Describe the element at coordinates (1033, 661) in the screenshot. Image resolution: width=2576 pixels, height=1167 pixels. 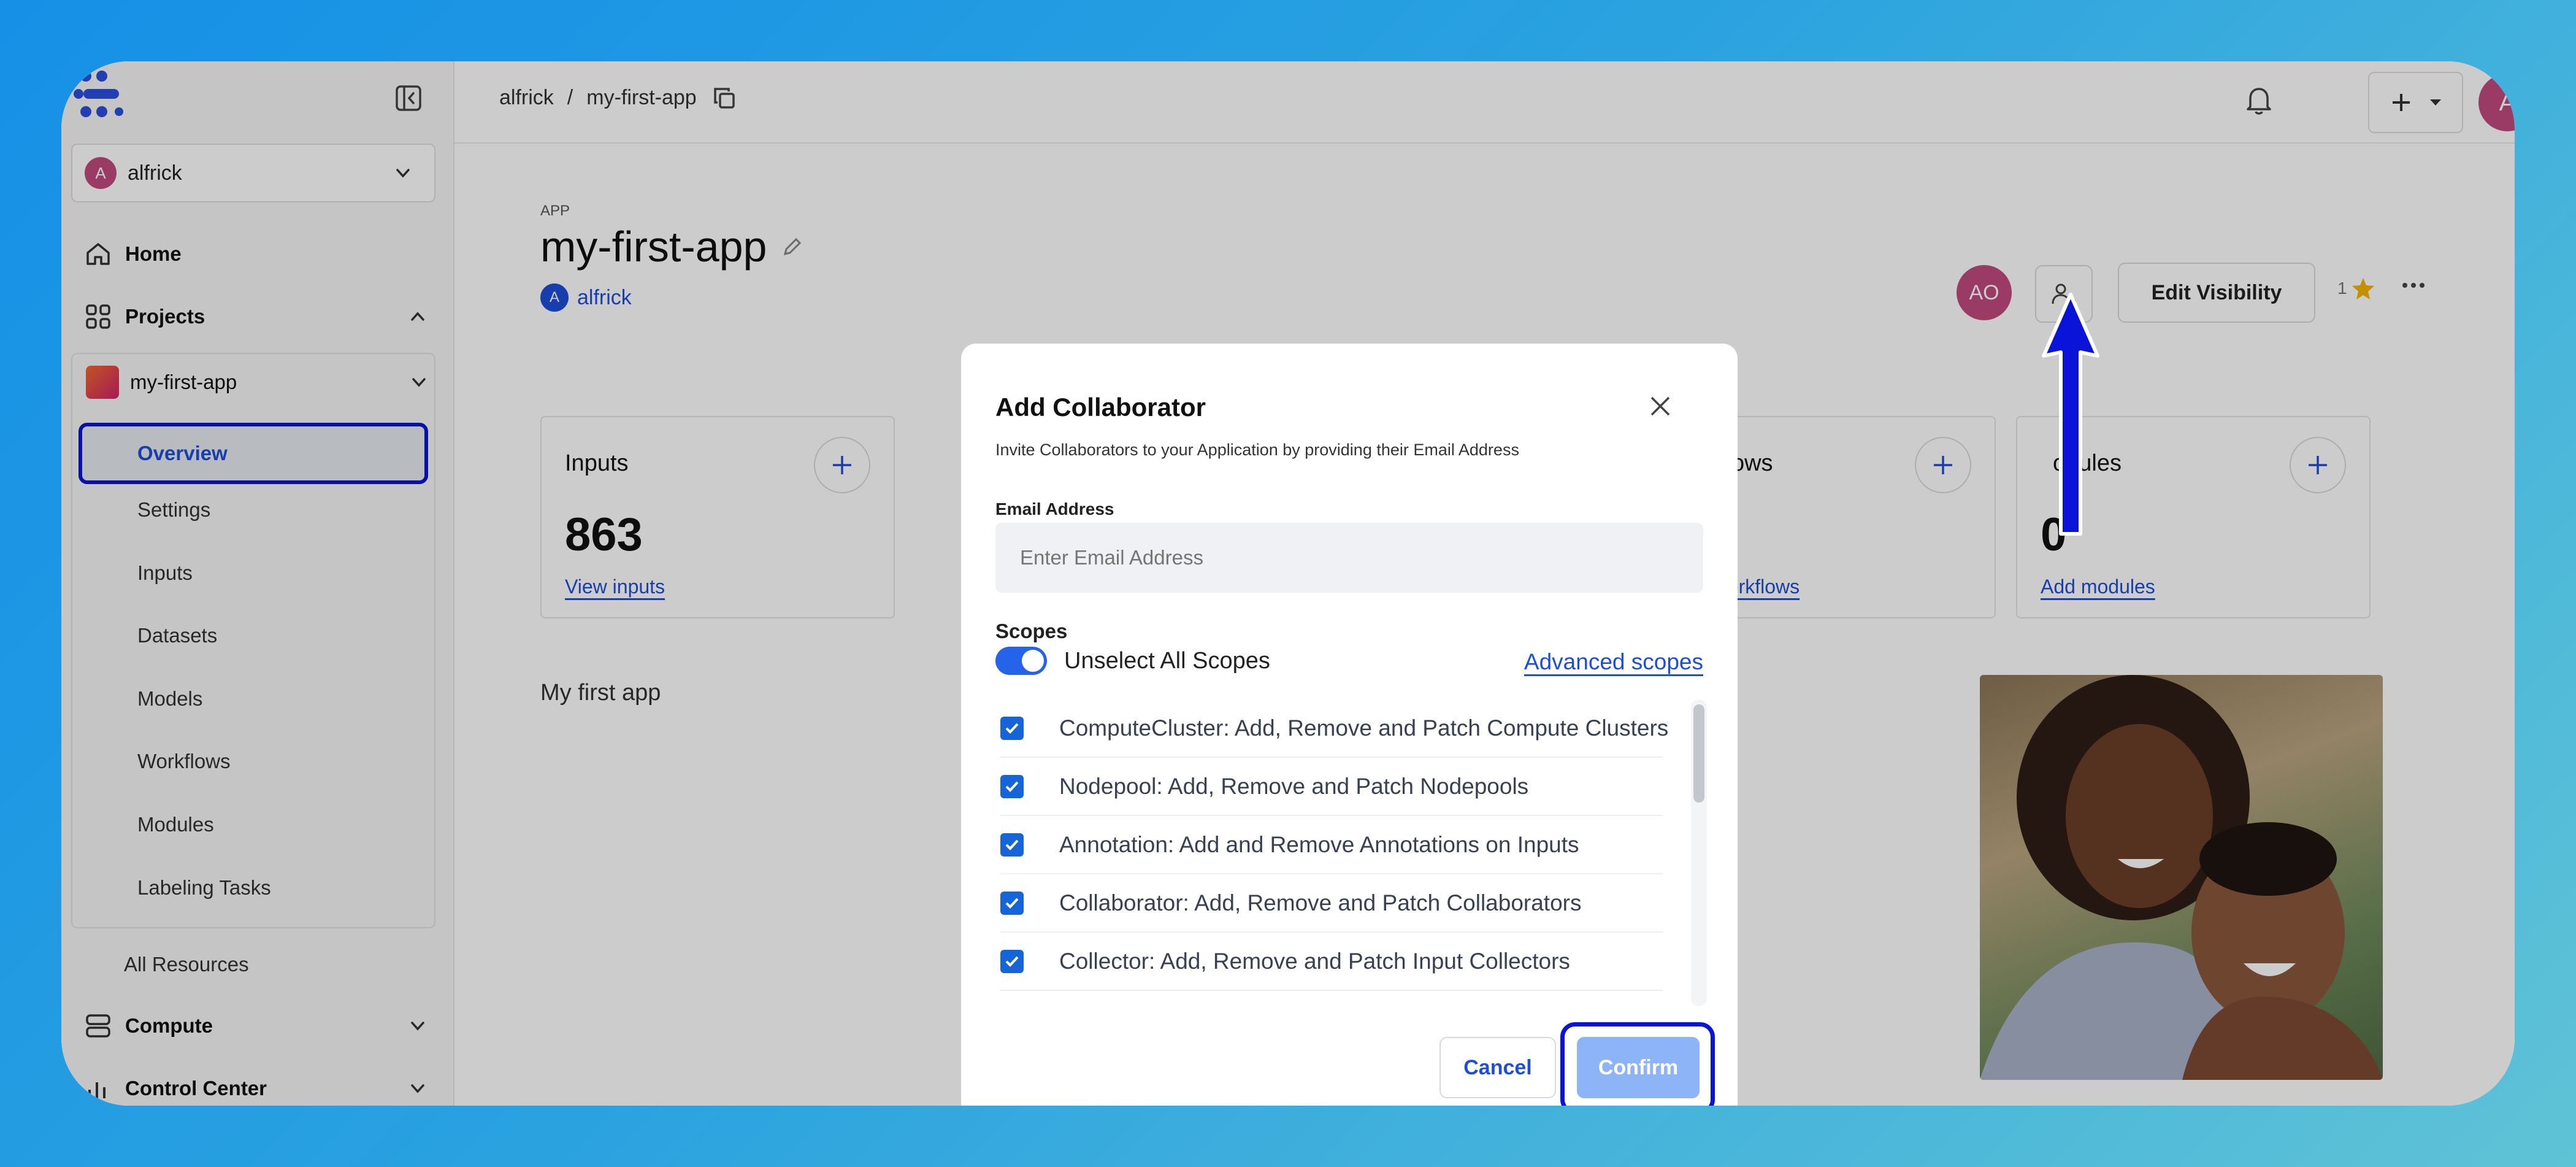
I see `toggle-knob` at that location.